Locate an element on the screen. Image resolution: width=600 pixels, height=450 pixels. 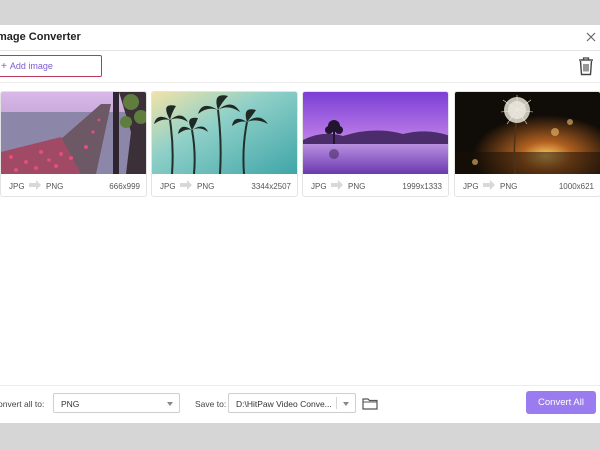
image-info: JPG PNG 1000x621 is located at coordinates (527, 185).